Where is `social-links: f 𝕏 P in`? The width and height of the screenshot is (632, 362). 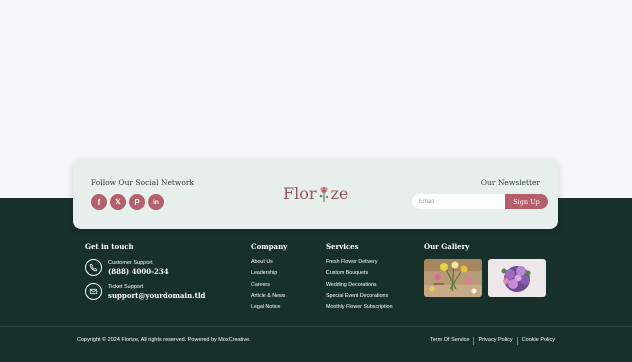
social-links: f 𝕏 P in is located at coordinates (127, 202).